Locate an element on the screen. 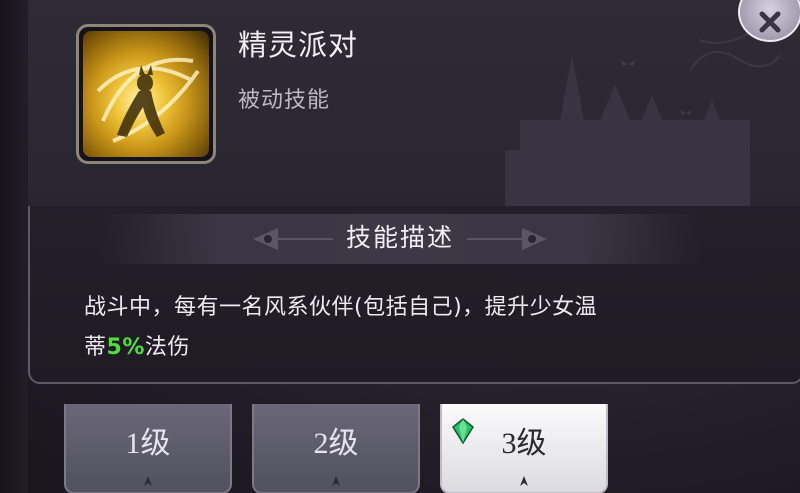  level-tab-2: 2级 is located at coordinates (336, 448).